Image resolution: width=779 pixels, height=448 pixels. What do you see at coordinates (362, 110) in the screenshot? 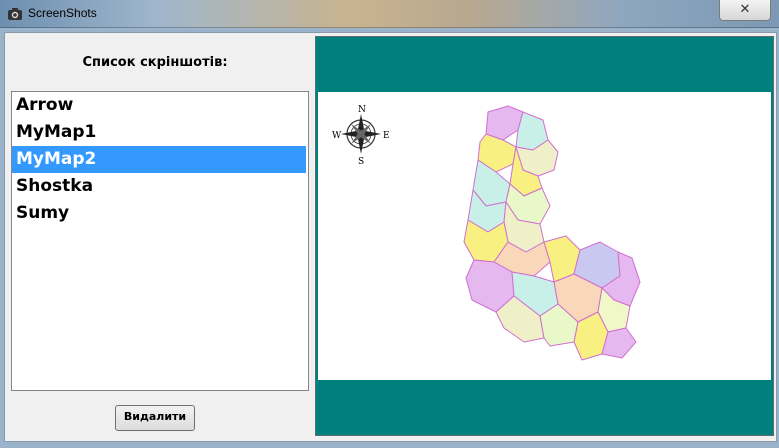
I see `compass-n-label: N` at bounding box center [362, 110].